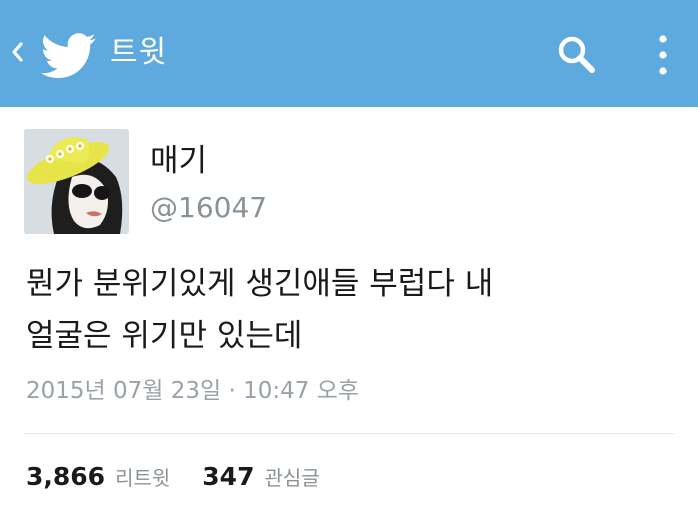  What do you see at coordinates (291, 476) in the screenshot?
I see `like-label: 관심글` at bounding box center [291, 476].